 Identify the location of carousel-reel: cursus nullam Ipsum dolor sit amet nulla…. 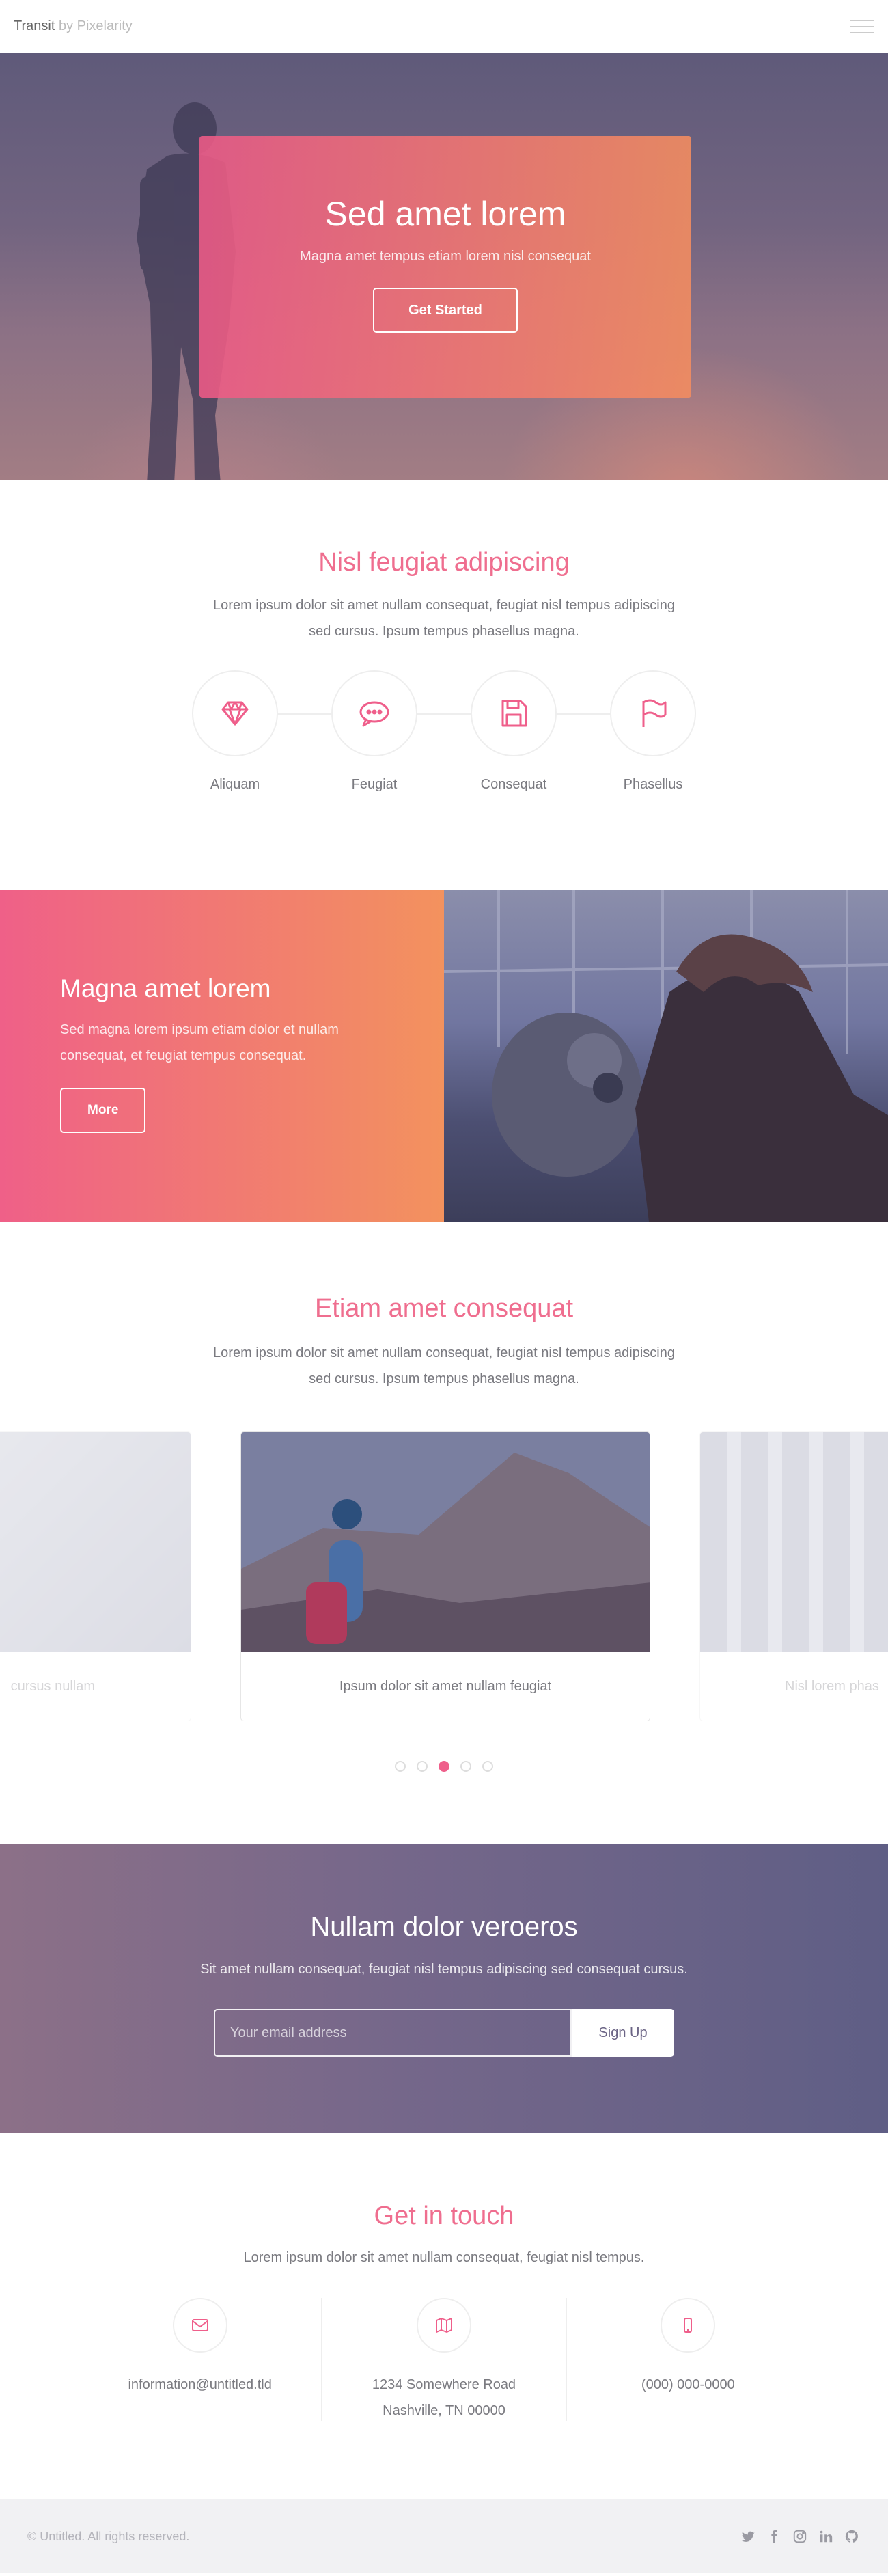
(444, 1576).